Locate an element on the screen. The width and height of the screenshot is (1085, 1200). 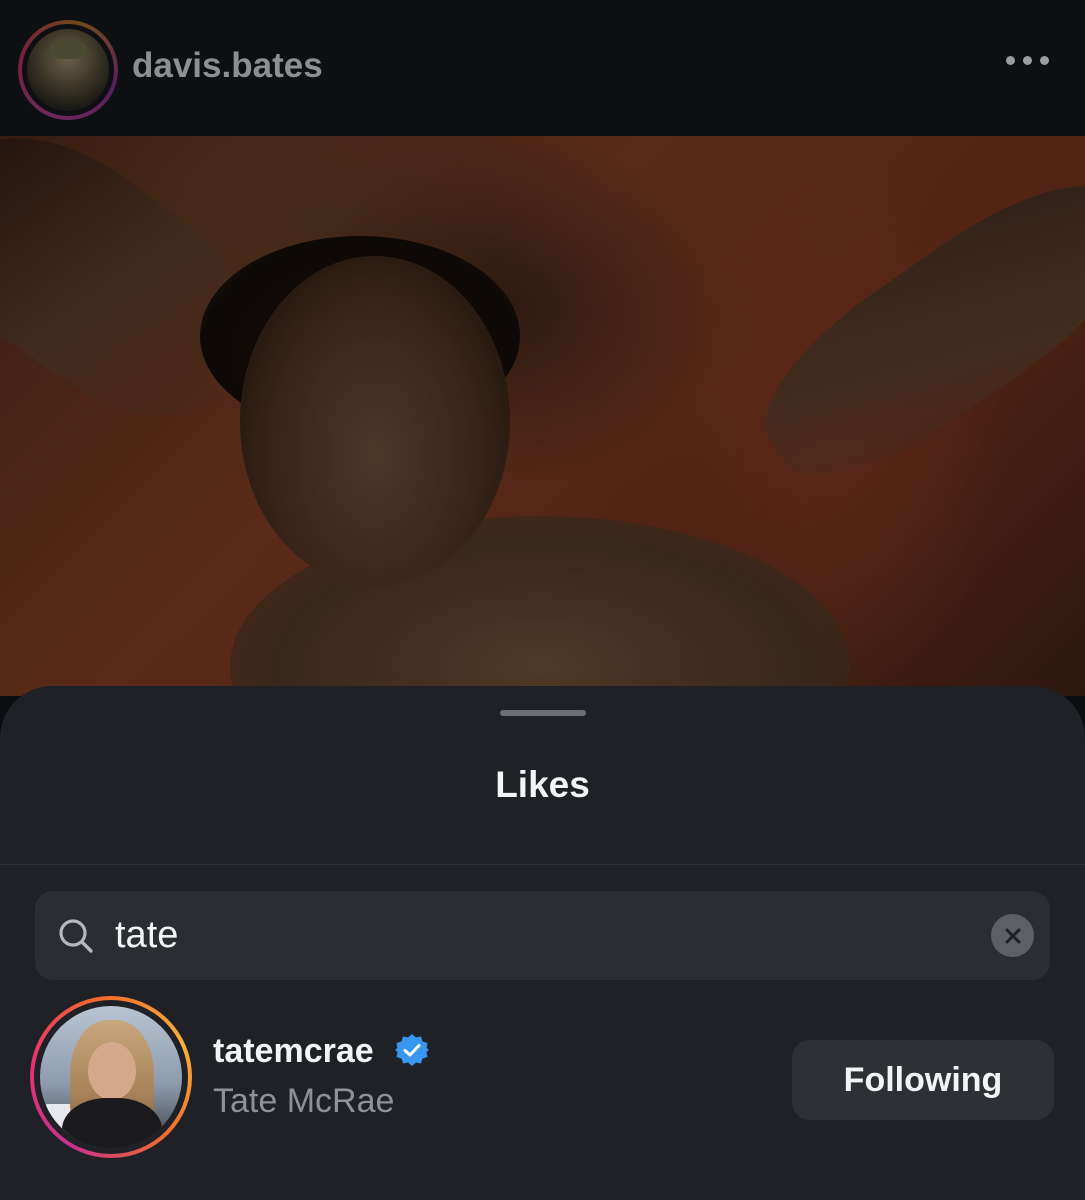
search-box is located at coordinates (542, 935).